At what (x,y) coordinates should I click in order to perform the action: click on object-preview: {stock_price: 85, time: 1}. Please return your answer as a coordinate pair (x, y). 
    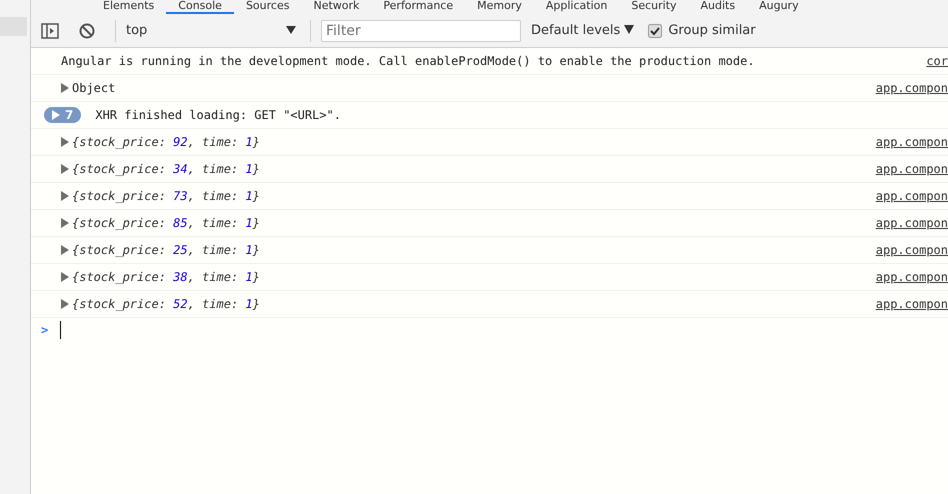
    Looking at the image, I should click on (166, 223).